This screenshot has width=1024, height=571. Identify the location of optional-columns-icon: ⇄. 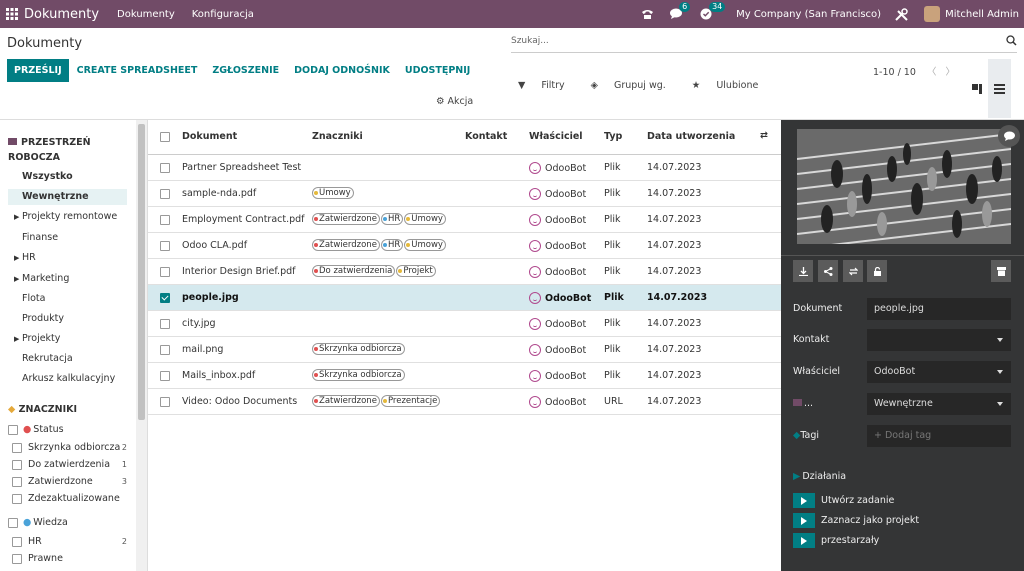
(764, 135).